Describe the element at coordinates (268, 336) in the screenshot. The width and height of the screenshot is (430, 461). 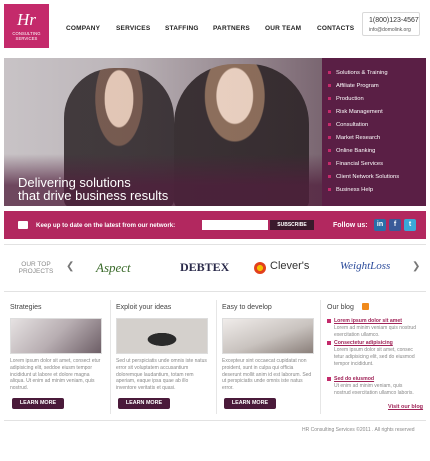
I see `easy-develop-thumbnail` at that location.